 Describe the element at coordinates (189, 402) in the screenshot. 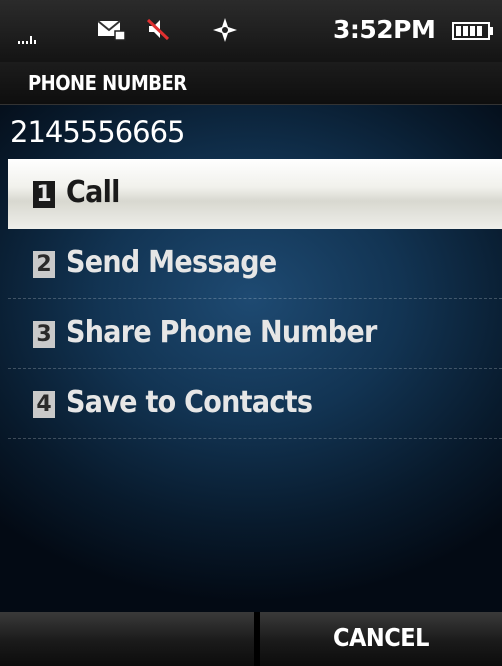

I see `menu-item-label: Save to Contacts` at that location.